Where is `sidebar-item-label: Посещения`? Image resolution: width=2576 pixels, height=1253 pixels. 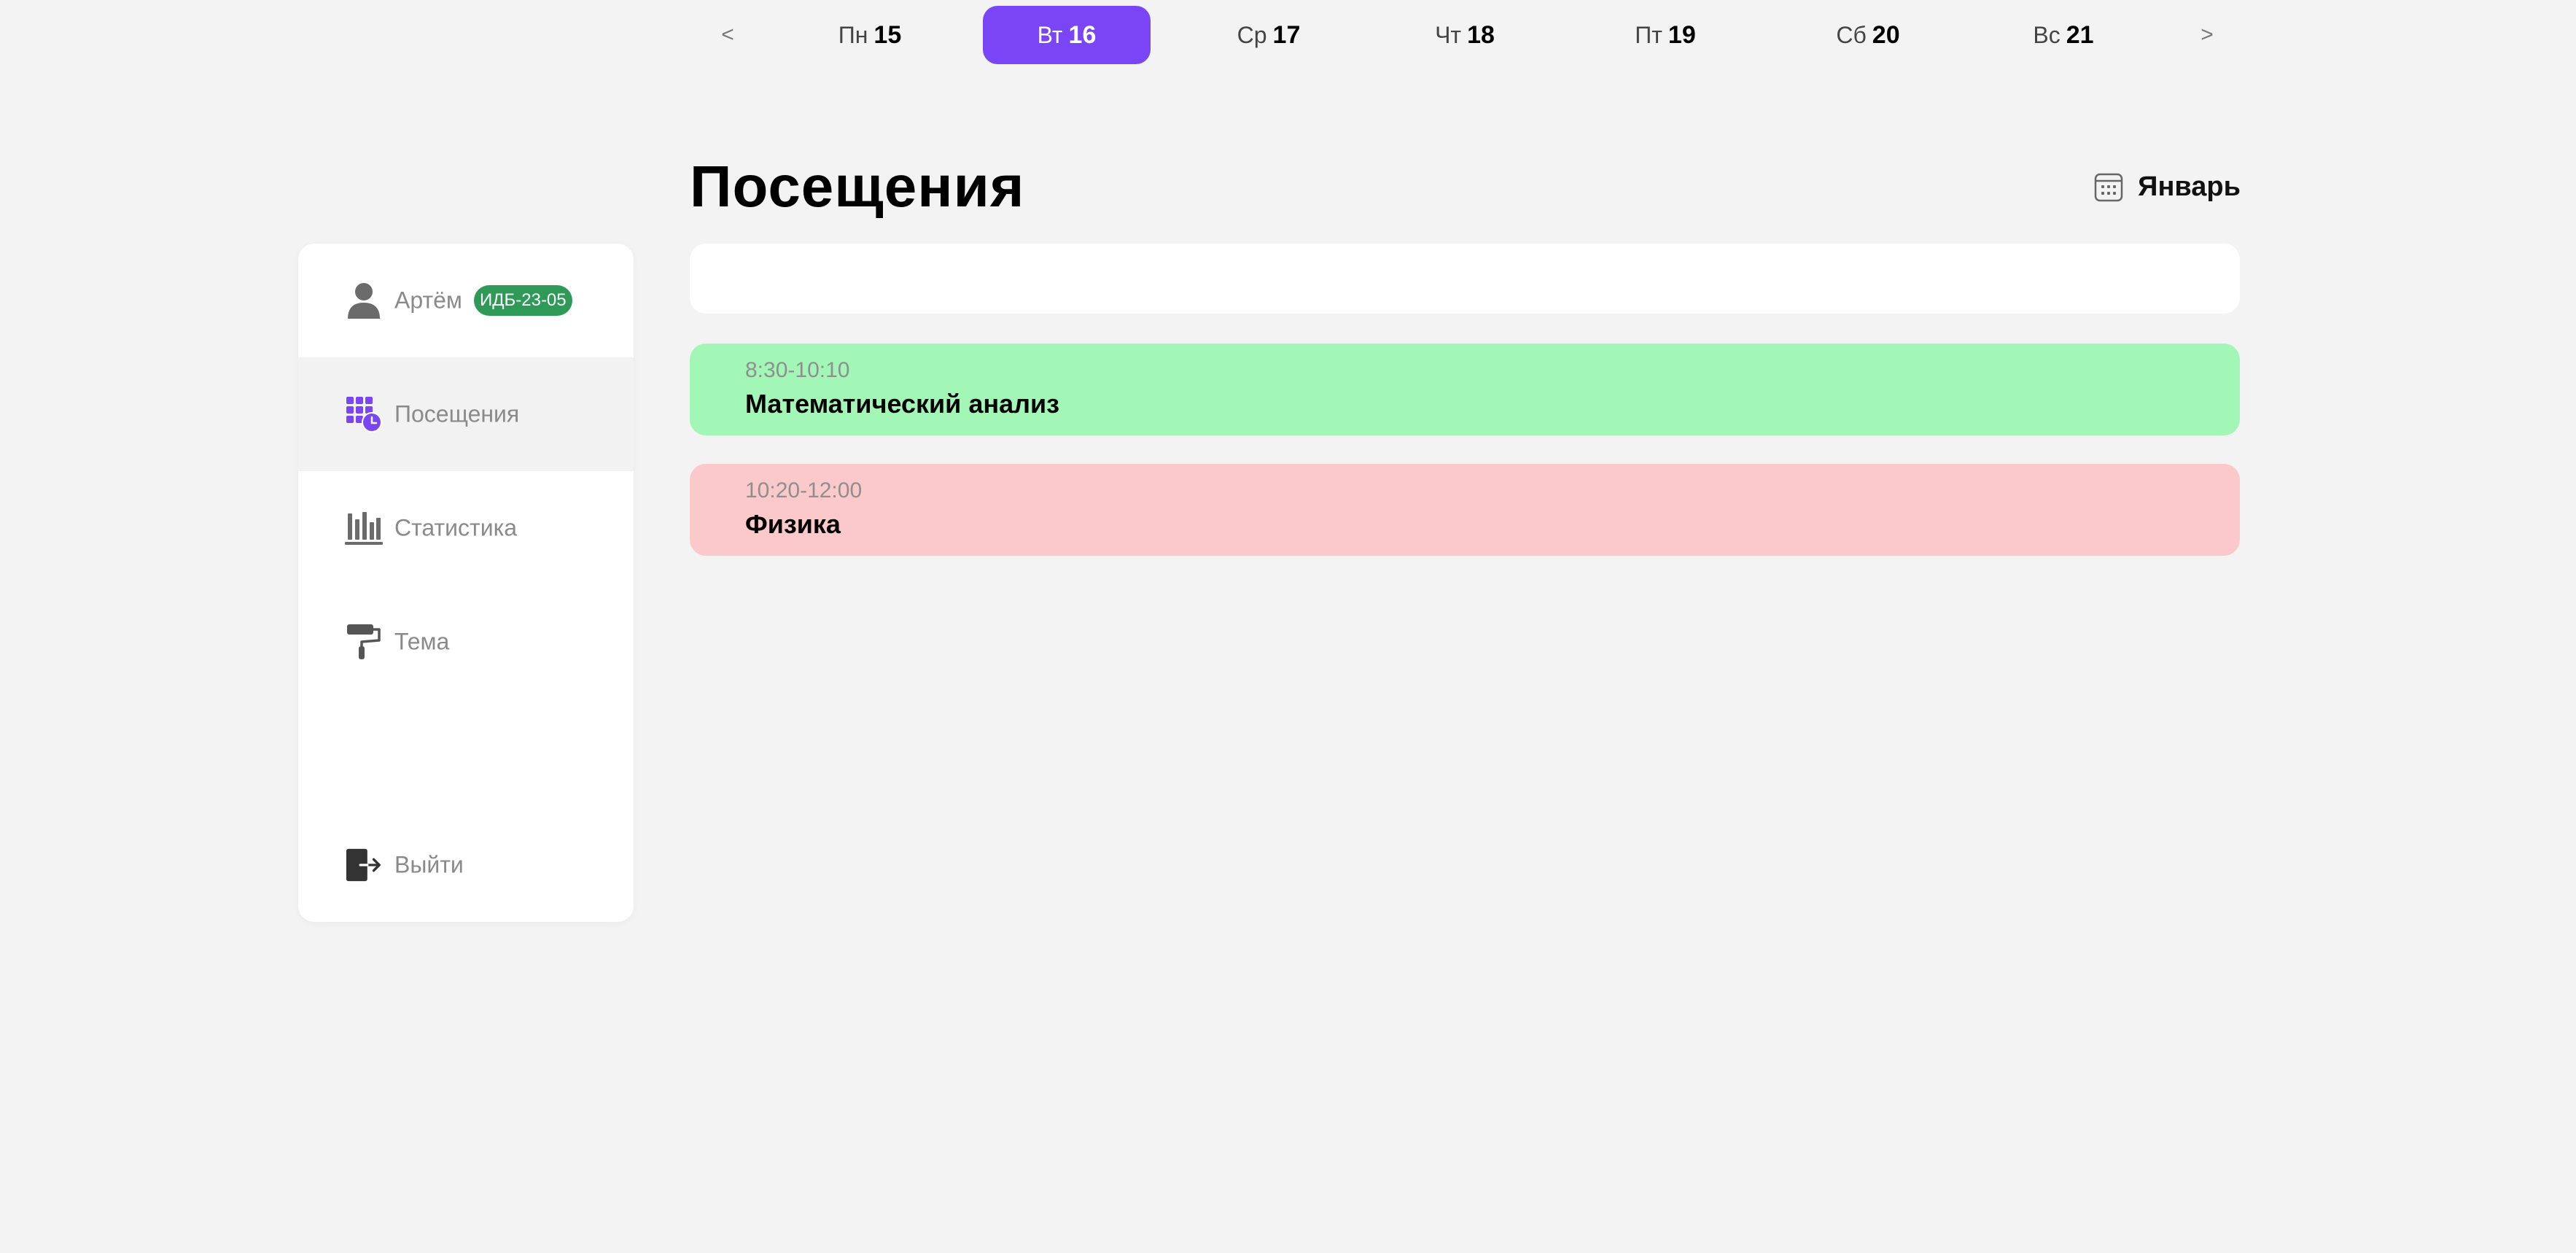
sidebar-item-label: Посещения is located at coordinates (457, 413).